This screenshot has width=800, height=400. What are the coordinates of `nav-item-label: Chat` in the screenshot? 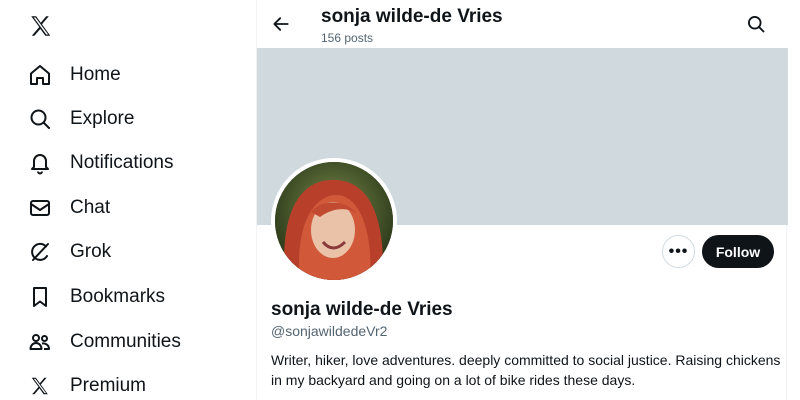 It's located at (90, 207).